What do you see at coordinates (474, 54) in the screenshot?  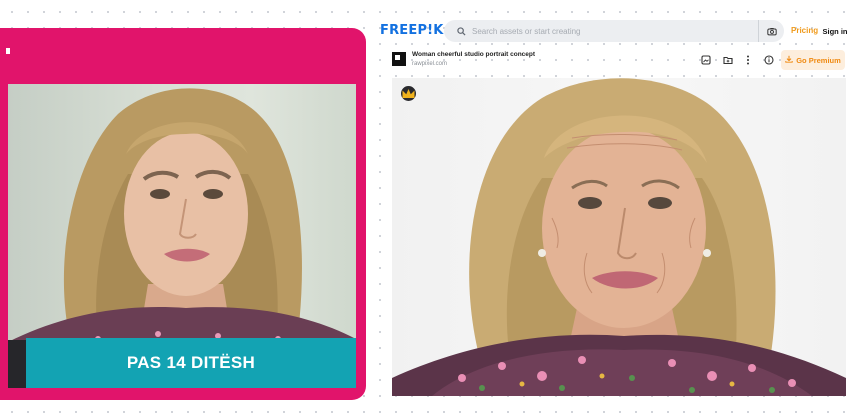 I see `asset-title: Woman cheerful studio portrait concept` at bounding box center [474, 54].